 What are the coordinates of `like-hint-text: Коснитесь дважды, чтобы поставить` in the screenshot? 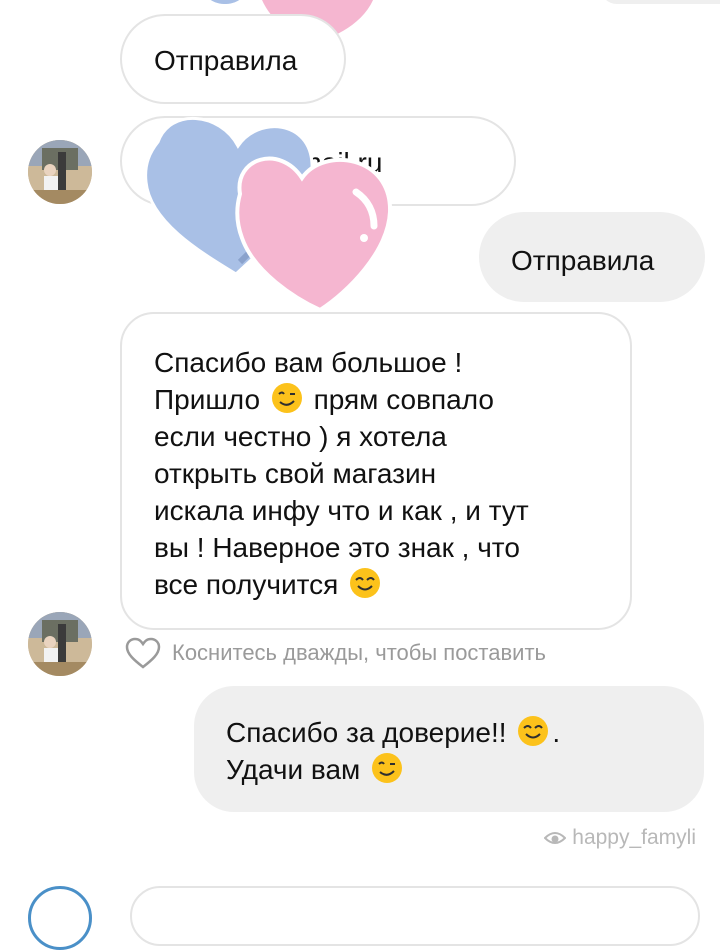 It's located at (359, 652).